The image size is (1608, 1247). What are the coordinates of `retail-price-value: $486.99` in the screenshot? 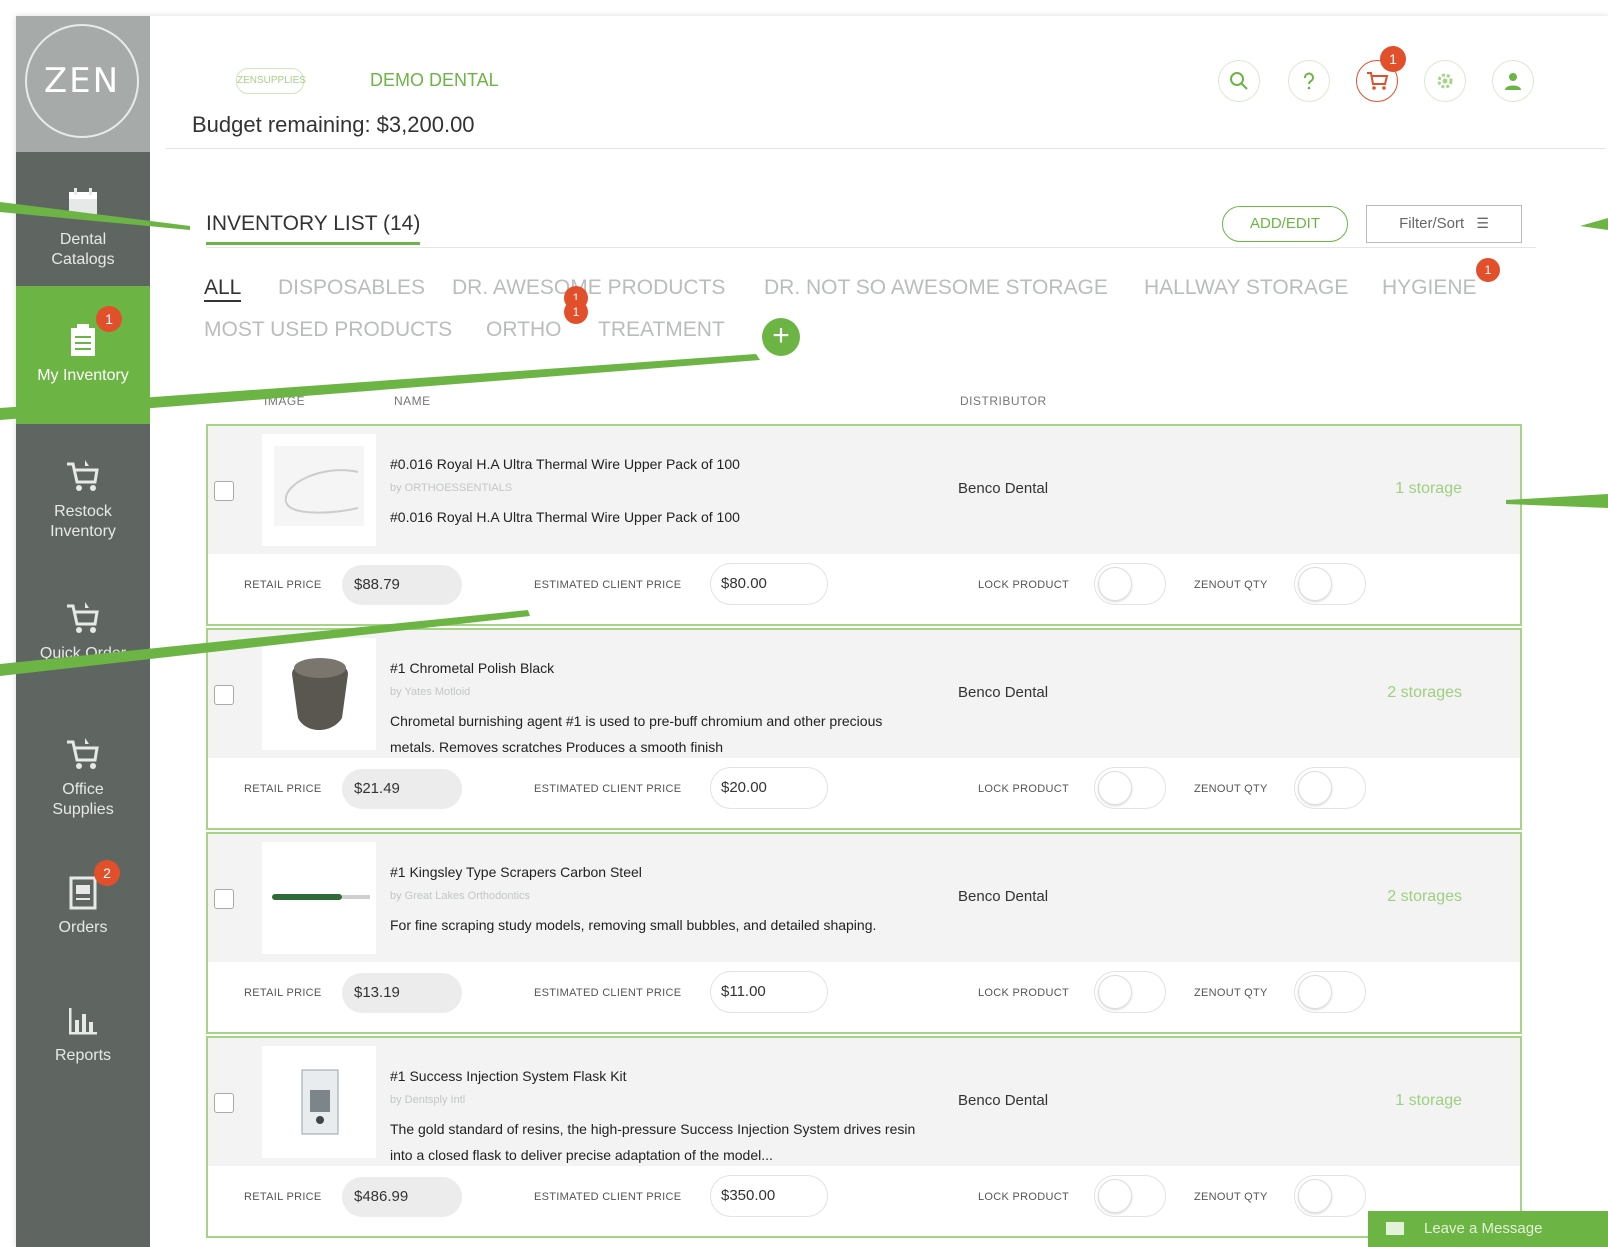 It's located at (402, 1197).